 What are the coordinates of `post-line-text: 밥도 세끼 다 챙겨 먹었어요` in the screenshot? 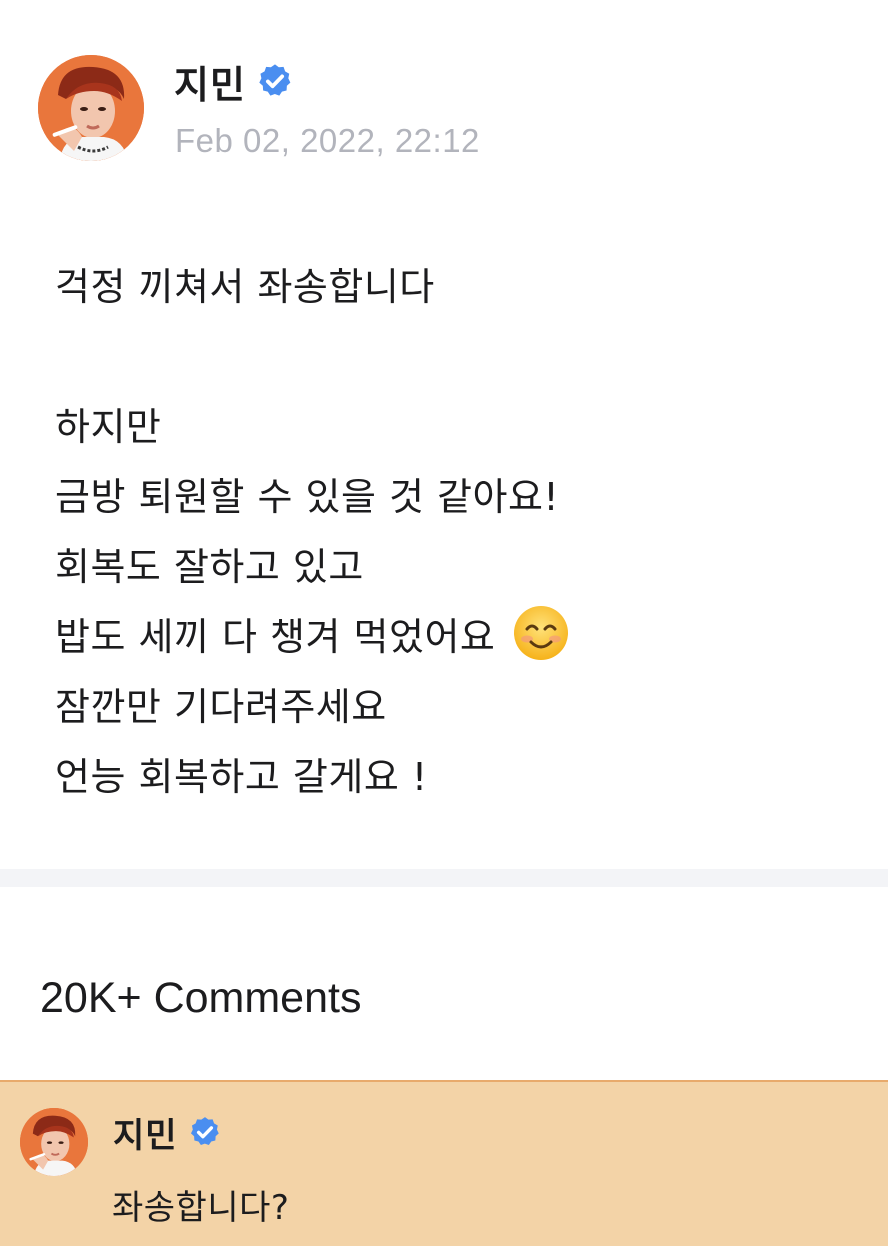 It's located at (275, 637).